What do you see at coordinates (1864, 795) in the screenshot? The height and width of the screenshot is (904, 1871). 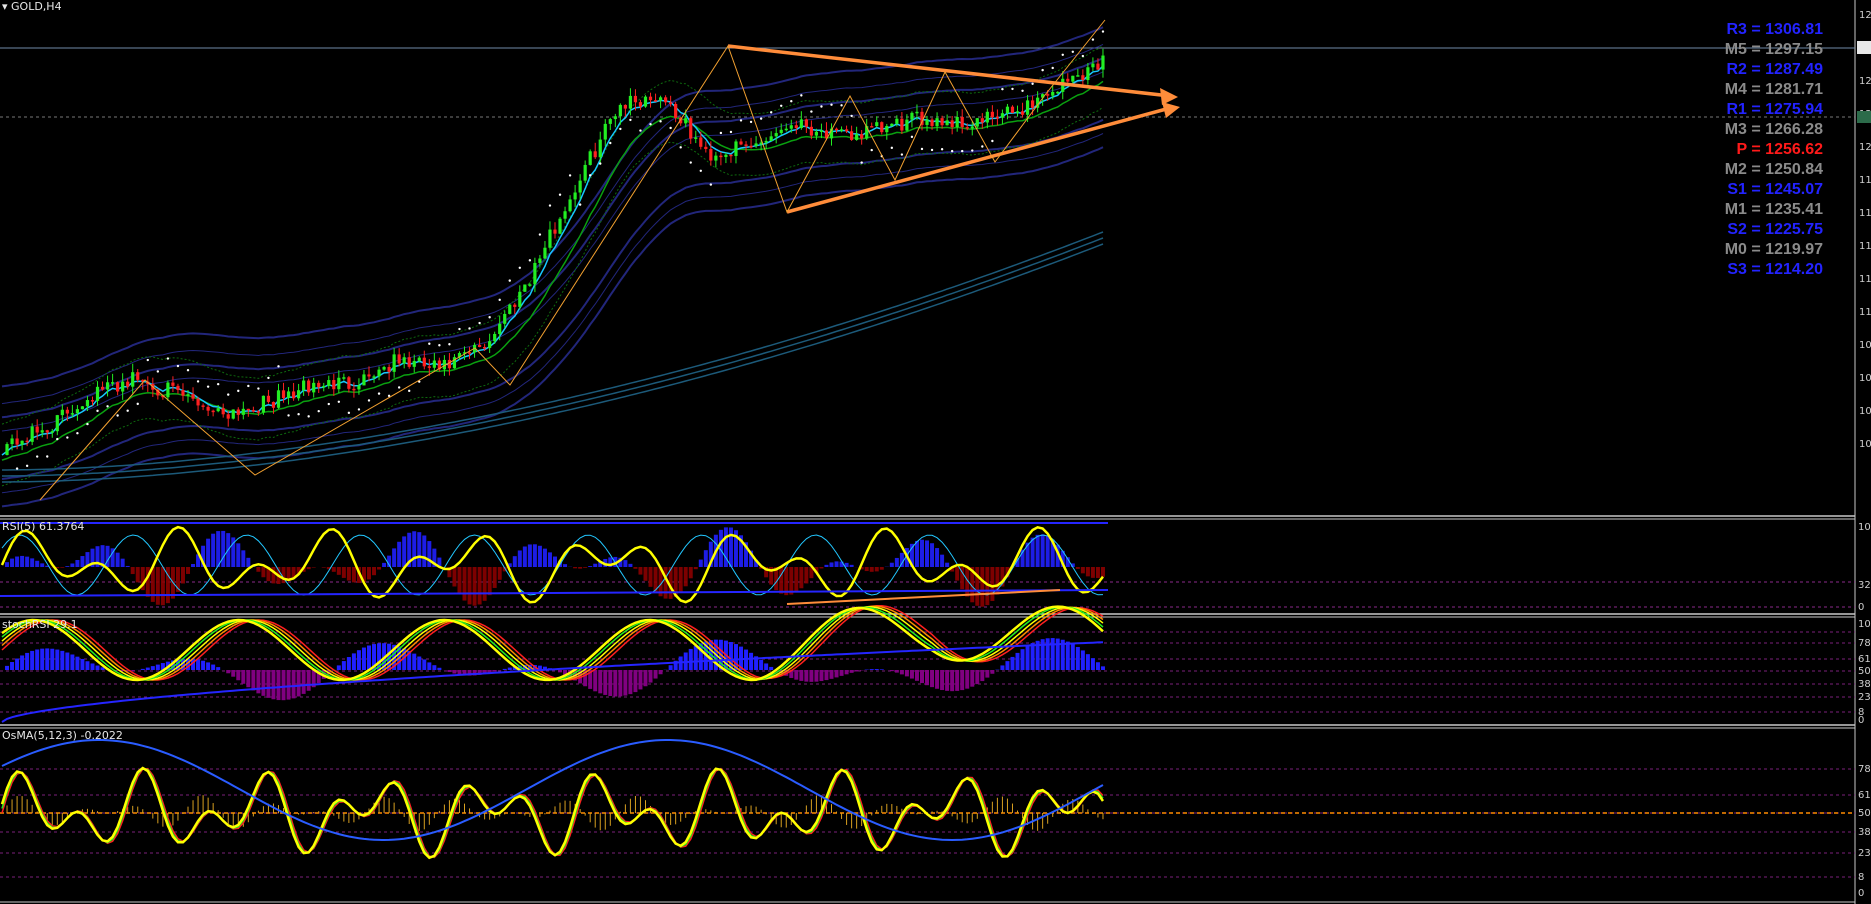 I see `osma-axis-tick: 61.8` at bounding box center [1864, 795].